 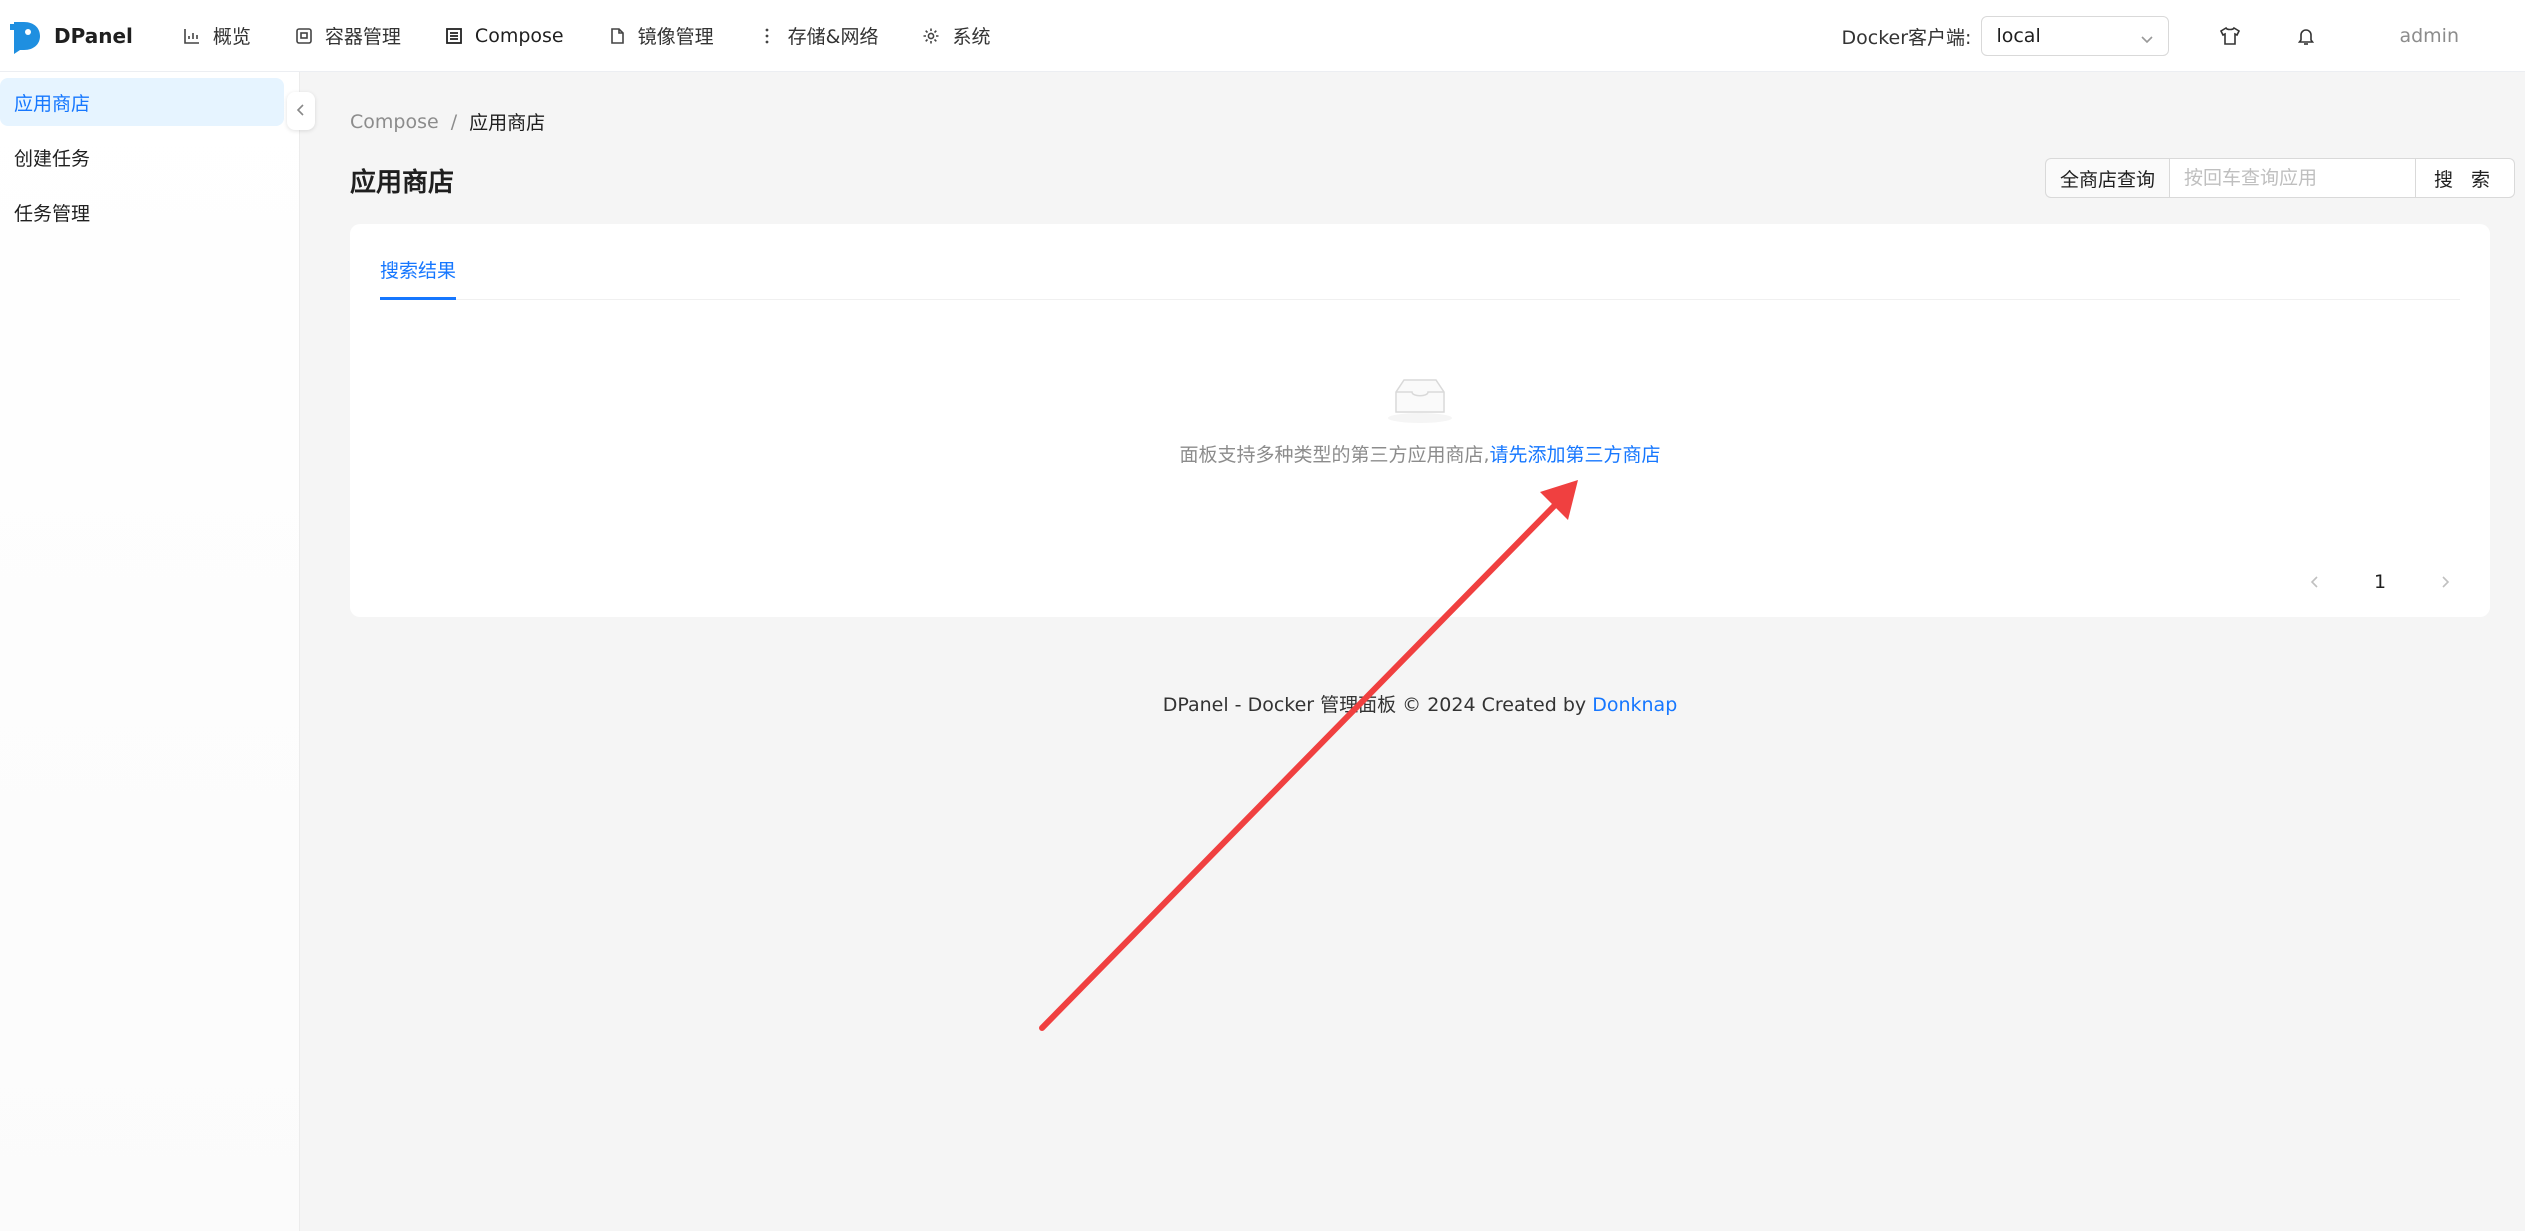 What do you see at coordinates (2183, 36) in the screenshot?
I see `header-right: Docker客户端: local admin` at bounding box center [2183, 36].